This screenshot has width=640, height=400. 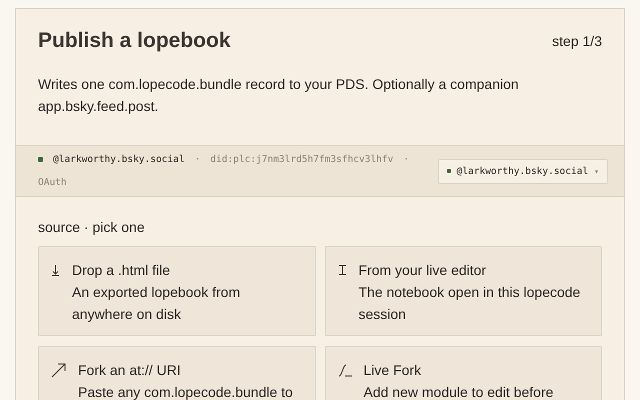 I want to click on source-option: From your live editor The notebook open in this lopecode session, so click(x=463, y=291).